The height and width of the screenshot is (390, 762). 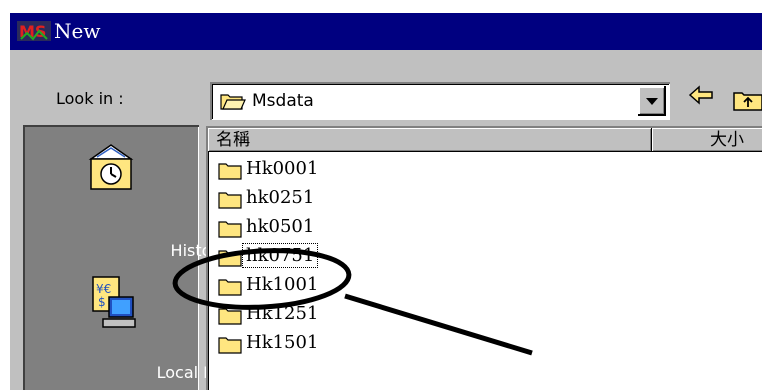 I want to click on pointer-line, so click(x=438, y=324).